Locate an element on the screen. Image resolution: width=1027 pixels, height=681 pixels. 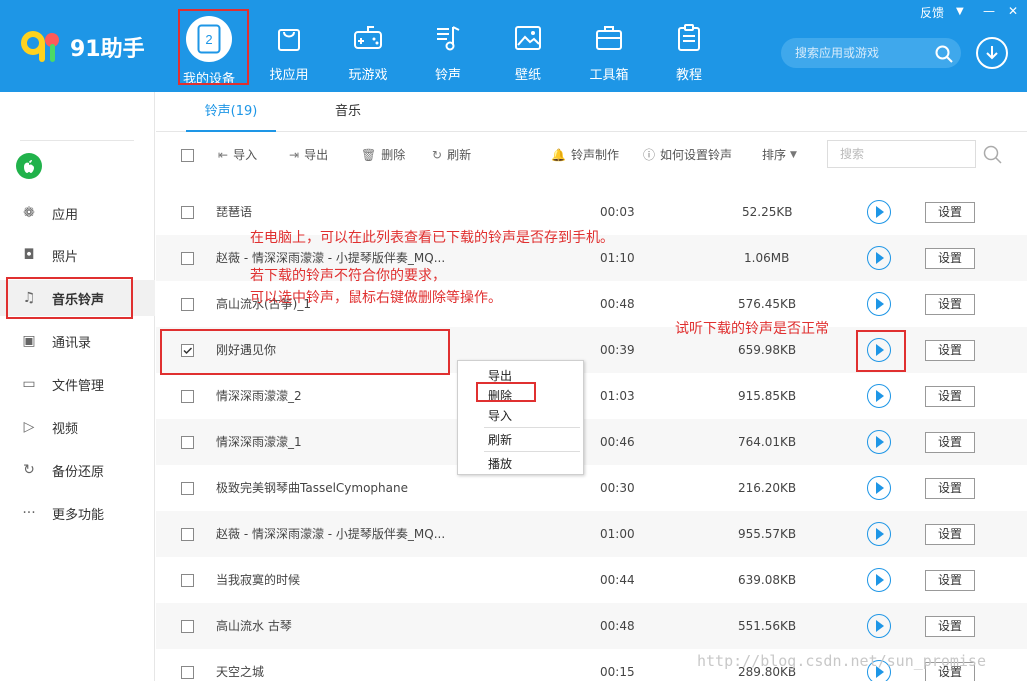
tab-music: 音乐 is located at coordinates (348, 112).